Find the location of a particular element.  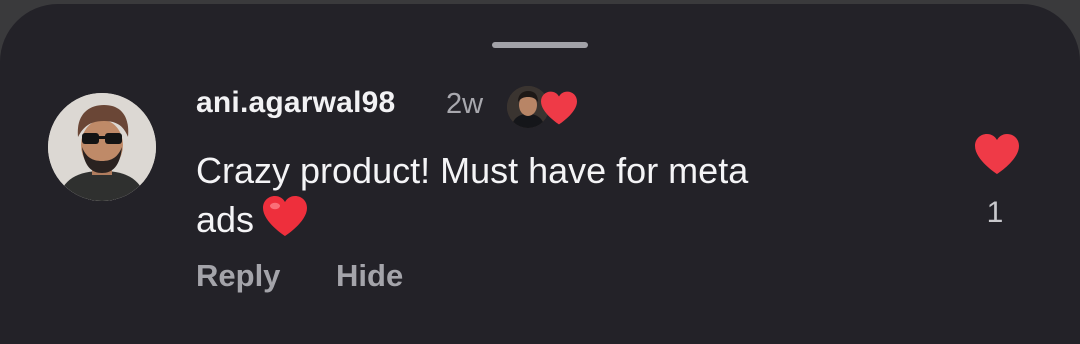

like-button is located at coordinates (997, 154).